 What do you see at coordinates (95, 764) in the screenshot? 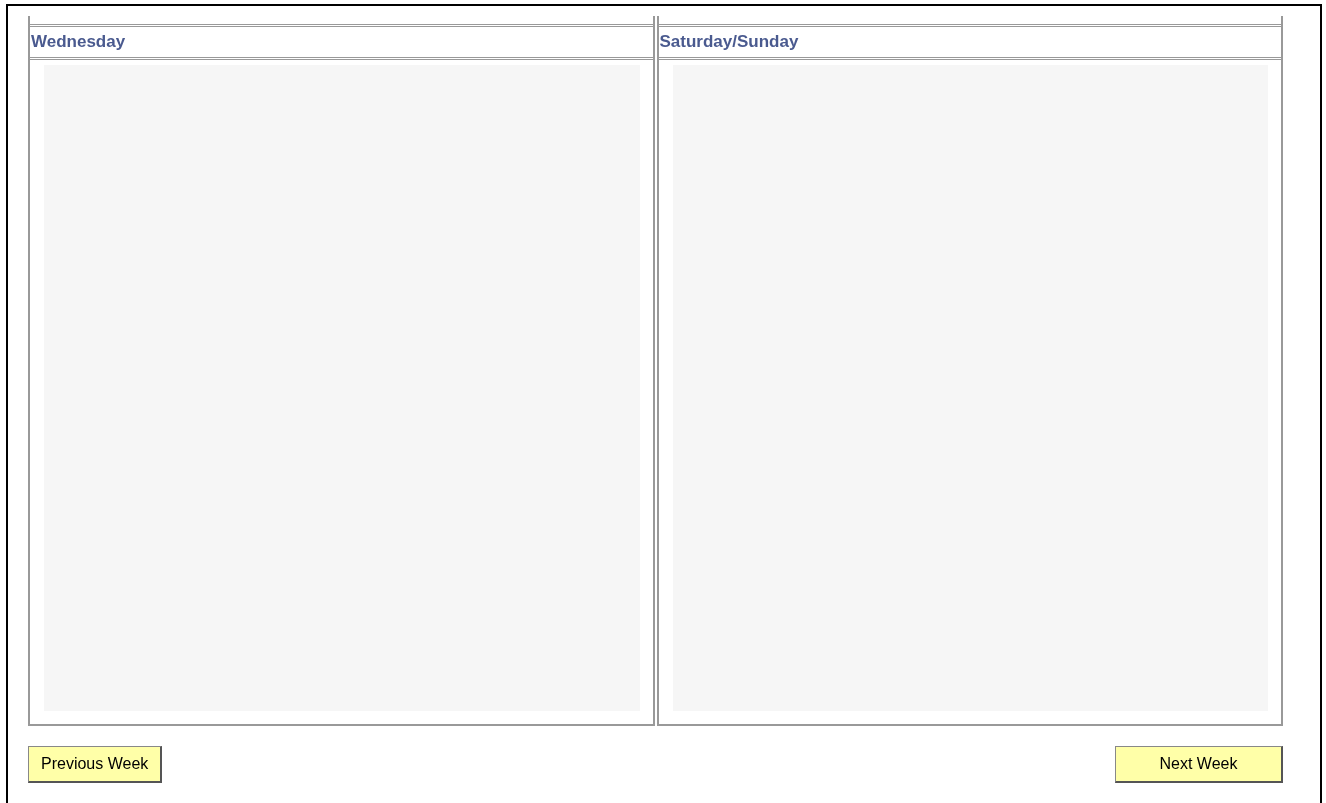
I see `previous-week-button: Previous Week` at bounding box center [95, 764].